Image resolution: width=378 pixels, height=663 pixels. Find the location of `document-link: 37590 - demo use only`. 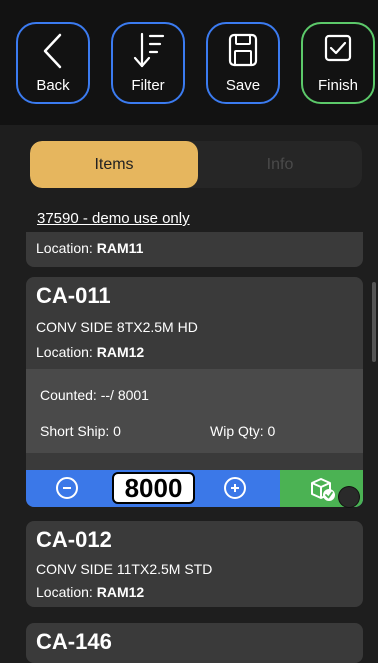

document-link: 37590 - demo use only is located at coordinates (113, 218).